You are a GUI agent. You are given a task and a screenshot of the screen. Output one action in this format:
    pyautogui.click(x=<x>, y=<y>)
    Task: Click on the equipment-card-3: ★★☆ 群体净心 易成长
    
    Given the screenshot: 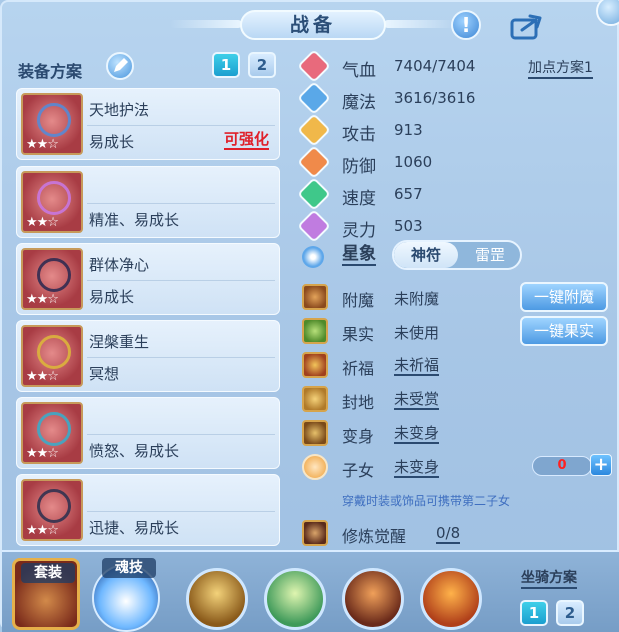 What is the action you would take?
    pyautogui.click(x=148, y=279)
    